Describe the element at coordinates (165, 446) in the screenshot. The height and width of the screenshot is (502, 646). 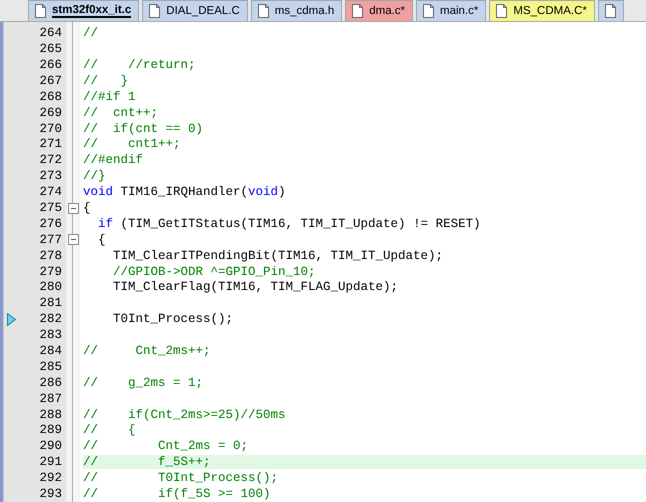
I see `code-line: // Cnt_2ms = 0;` at that location.